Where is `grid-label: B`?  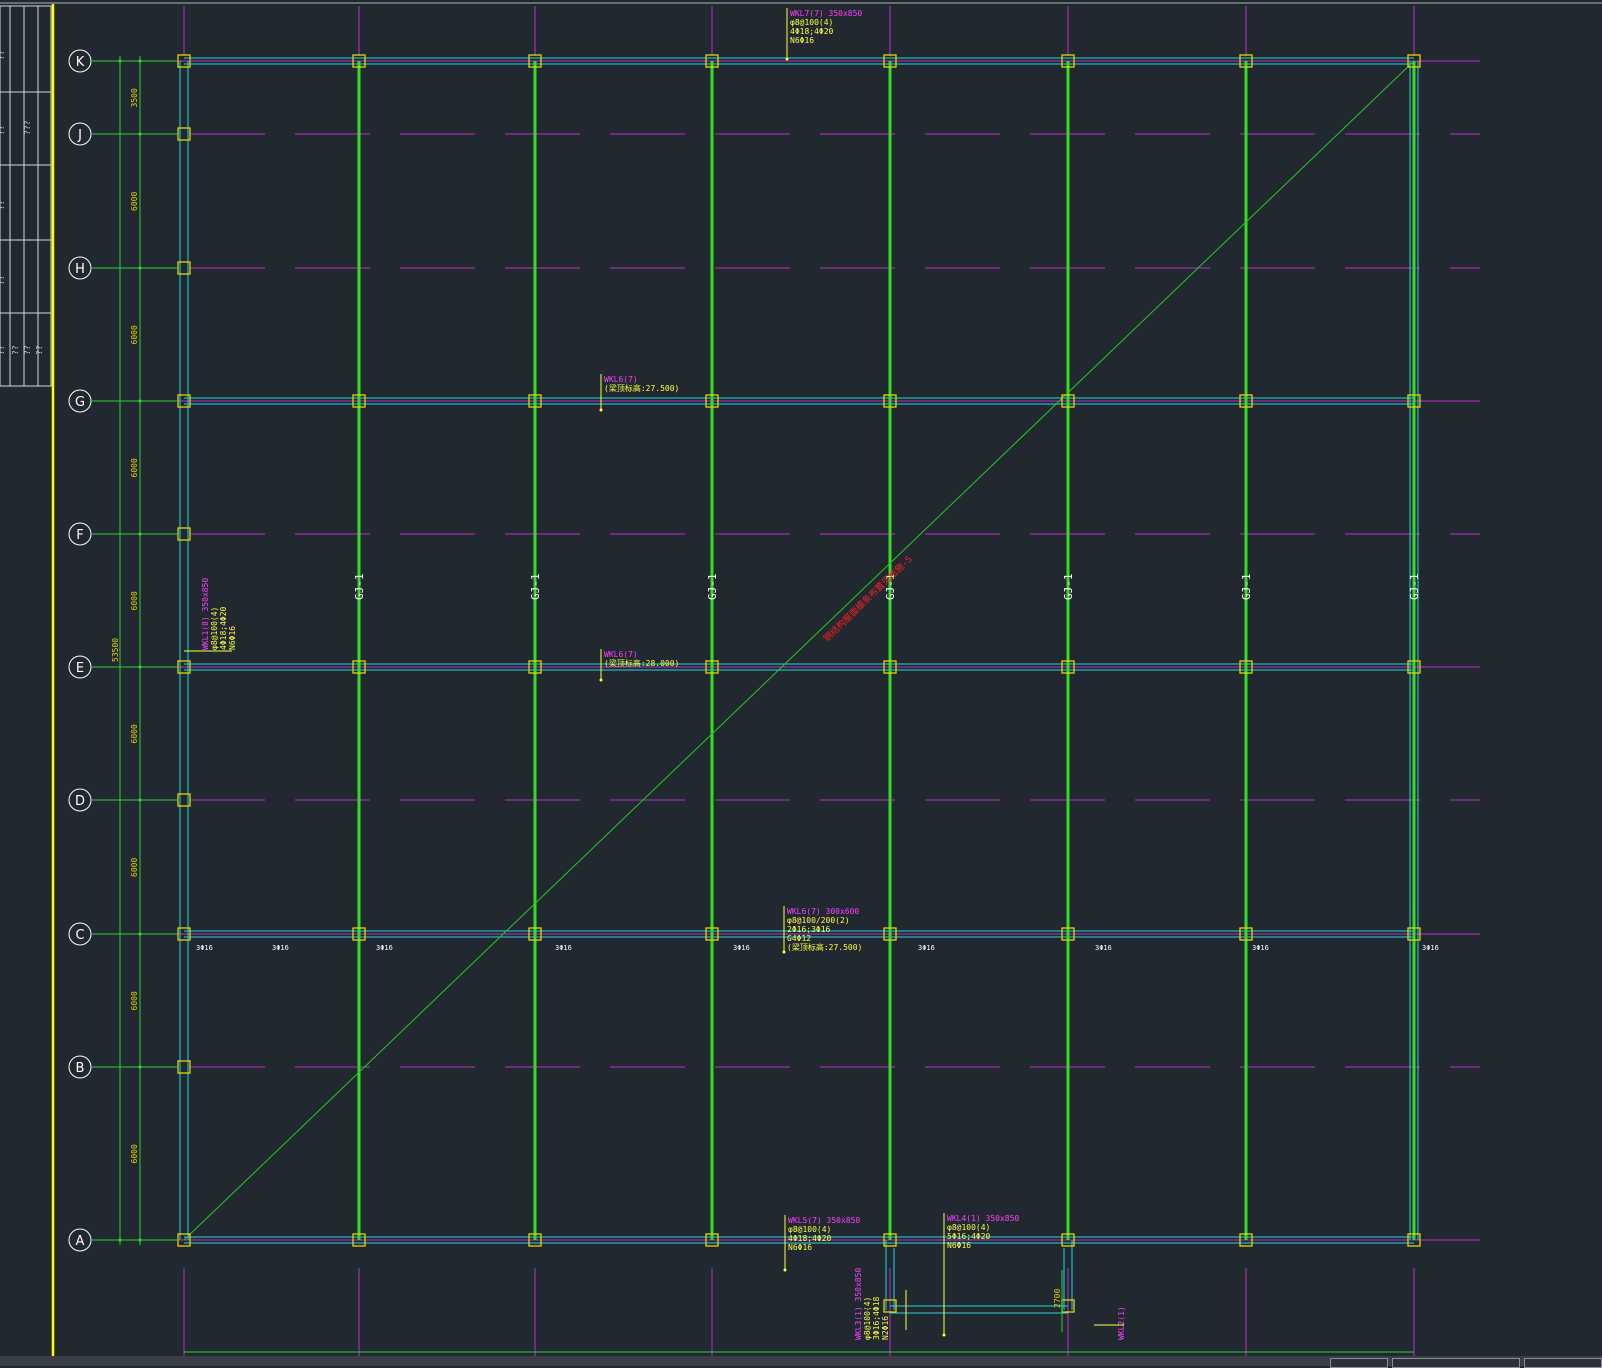
grid-label: B is located at coordinates (80, 1068).